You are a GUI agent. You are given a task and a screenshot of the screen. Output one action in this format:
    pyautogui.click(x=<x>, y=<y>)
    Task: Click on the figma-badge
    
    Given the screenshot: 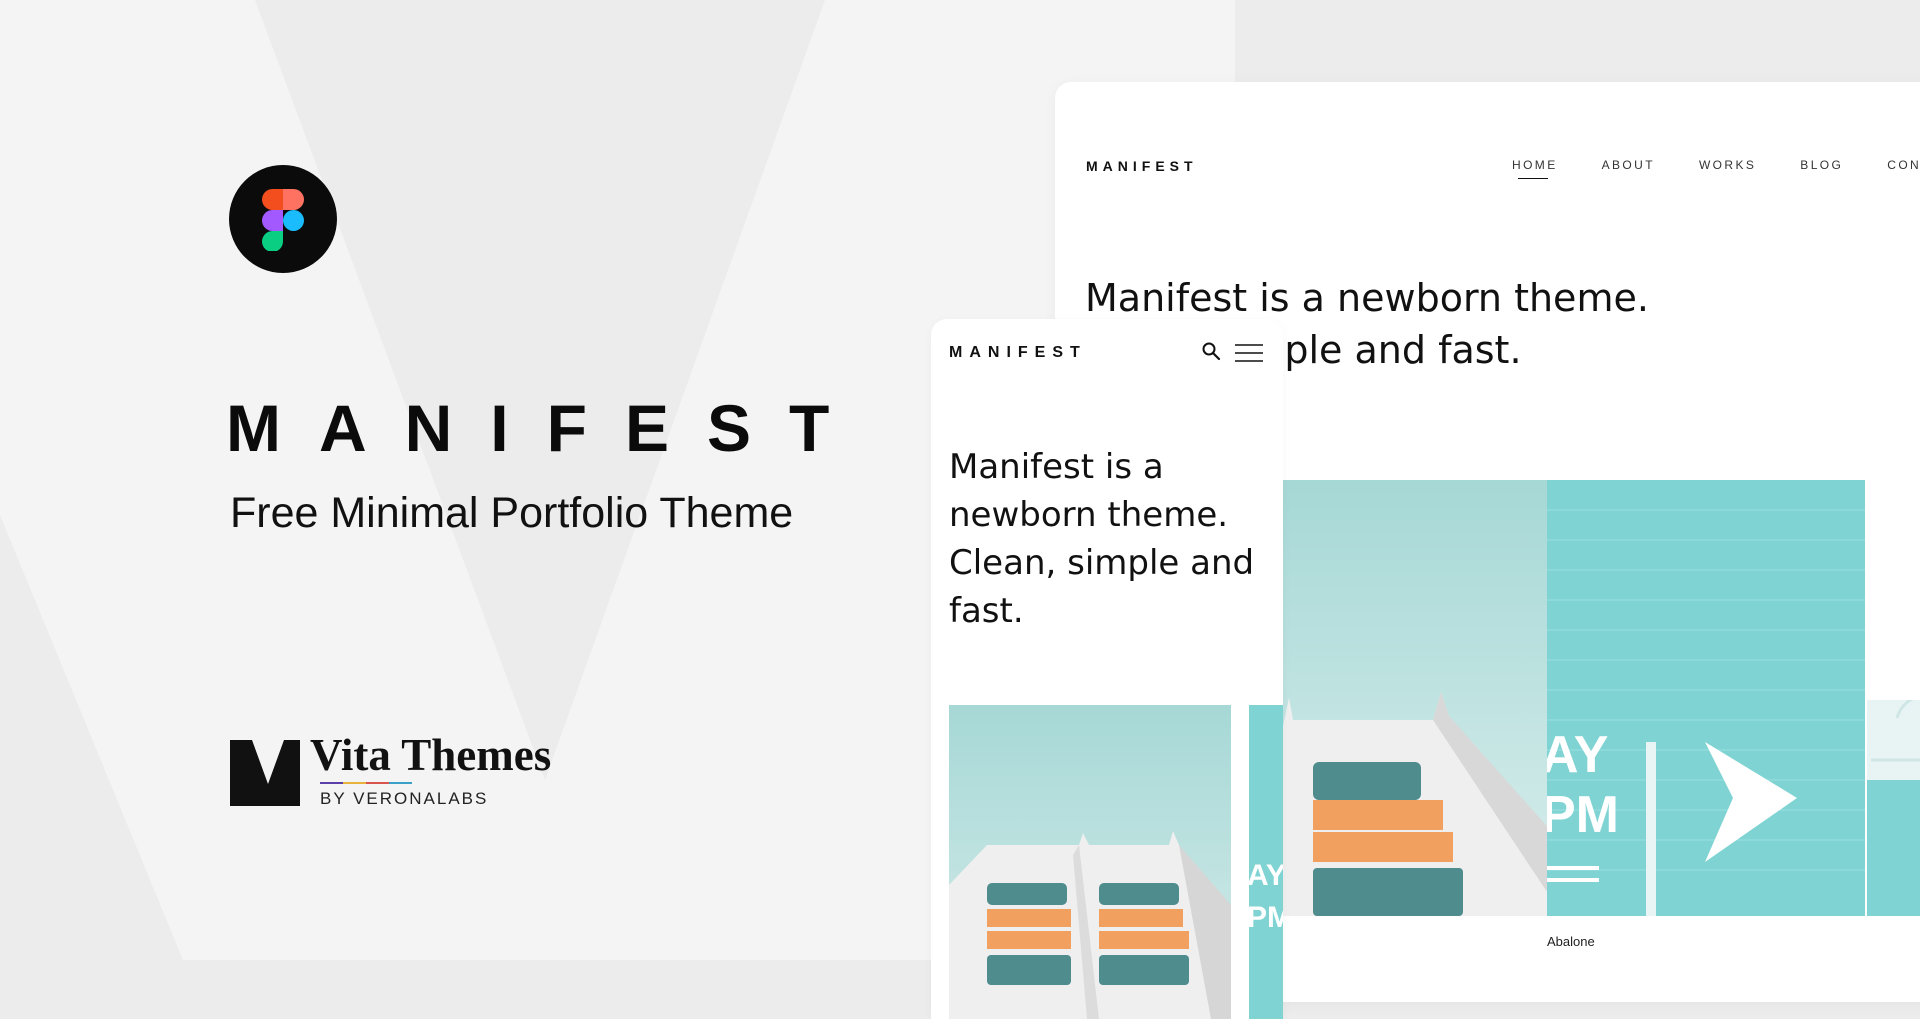 What is the action you would take?
    pyautogui.click(x=283, y=219)
    